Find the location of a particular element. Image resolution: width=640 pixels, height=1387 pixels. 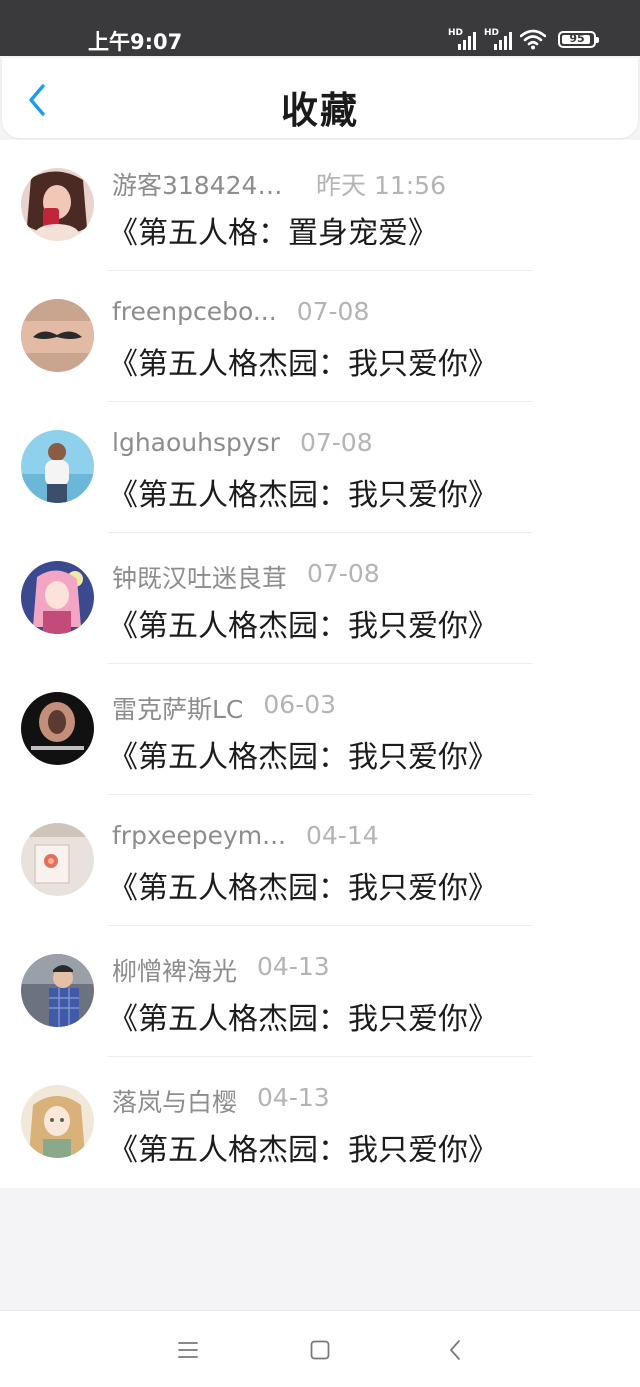

back-triangle-icon is located at coordinates (455, 1350).